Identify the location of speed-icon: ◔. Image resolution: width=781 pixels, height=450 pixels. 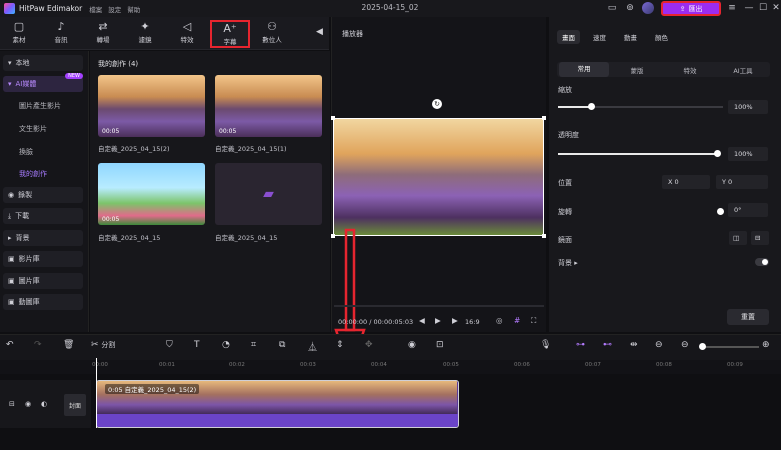
(226, 345).